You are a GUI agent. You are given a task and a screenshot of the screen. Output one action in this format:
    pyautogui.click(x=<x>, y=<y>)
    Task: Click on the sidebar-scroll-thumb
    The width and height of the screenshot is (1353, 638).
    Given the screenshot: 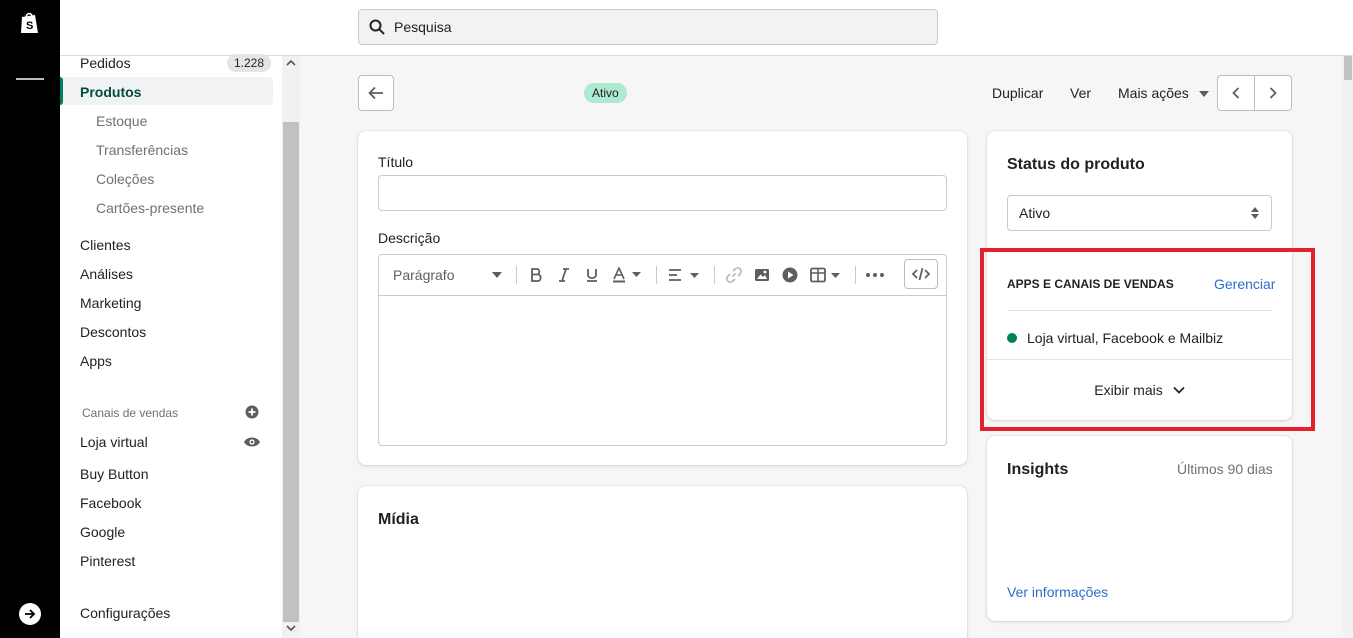 What is the action you would take?
    pyautogui.click(x=291, y=372)
    